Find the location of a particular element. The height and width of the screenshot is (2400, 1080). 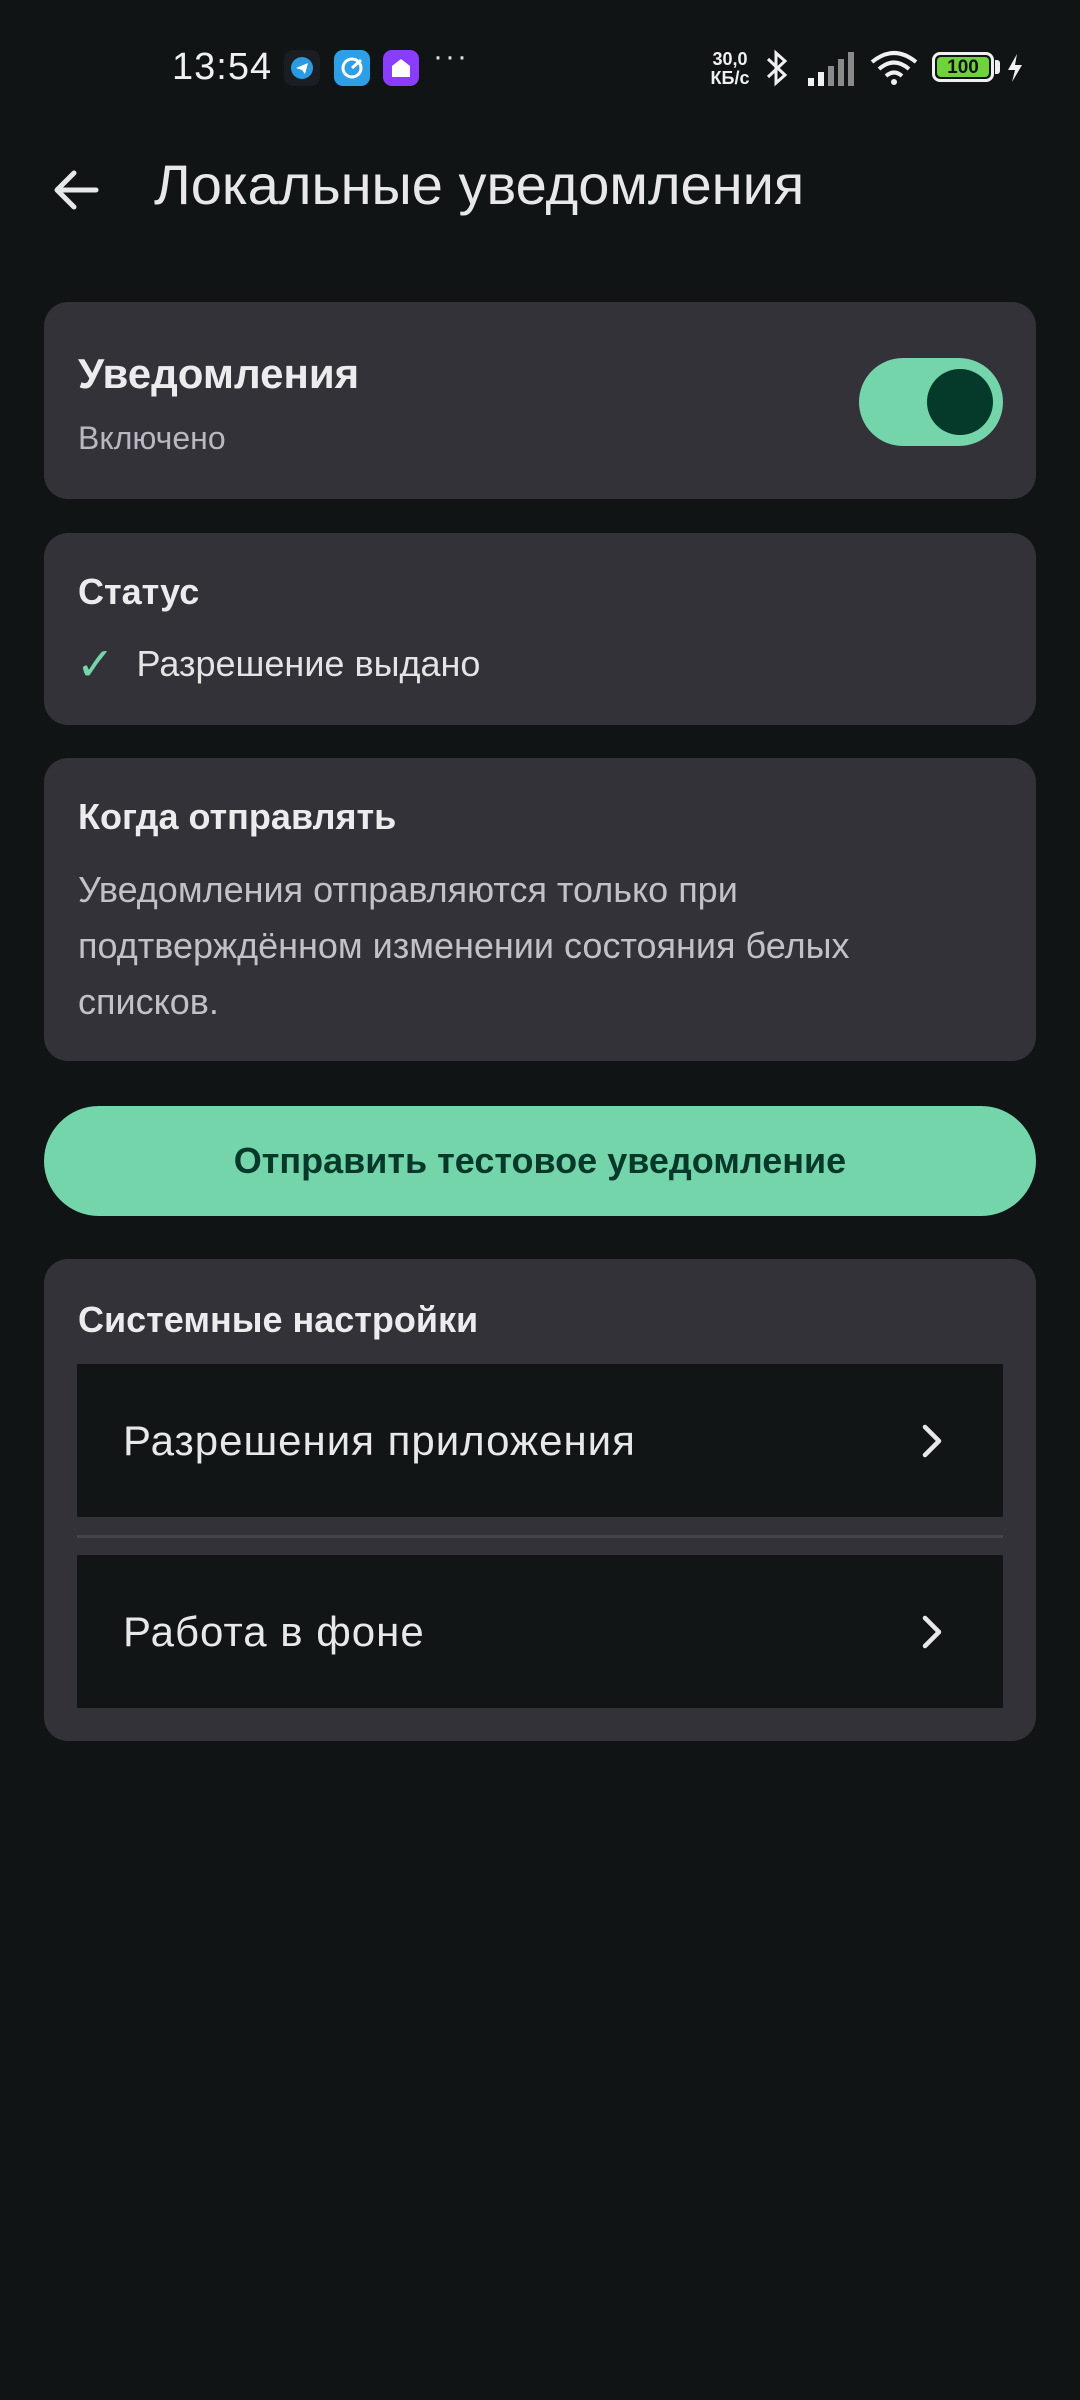

network-speed: 30,0 КБ/с is located at coordinates (730, 68).